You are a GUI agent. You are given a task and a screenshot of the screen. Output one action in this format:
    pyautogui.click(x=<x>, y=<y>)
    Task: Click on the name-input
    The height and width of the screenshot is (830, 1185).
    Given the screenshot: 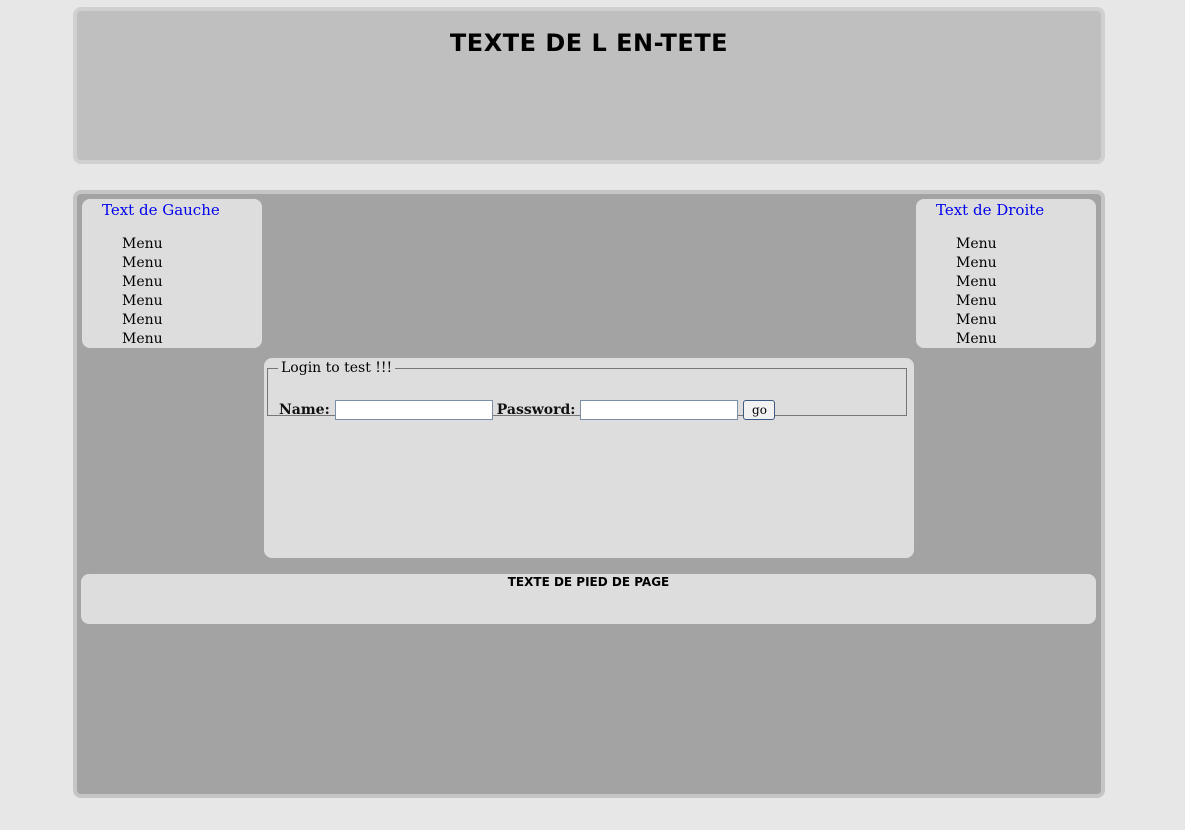 What is the action you would take?
    pyautogui.click(x=413, y=410)
    